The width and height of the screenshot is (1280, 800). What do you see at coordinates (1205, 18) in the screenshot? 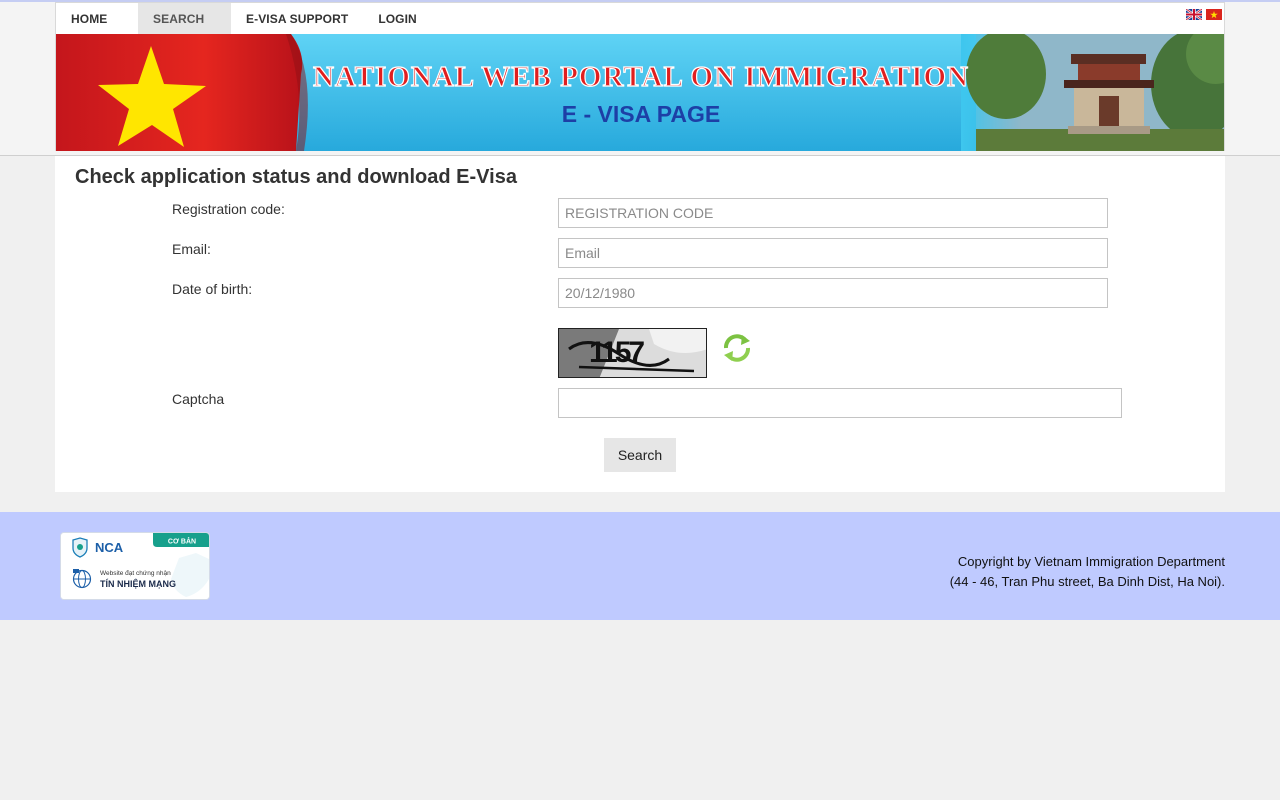
I see `language-switcher` at bounding box center [1205, 18].